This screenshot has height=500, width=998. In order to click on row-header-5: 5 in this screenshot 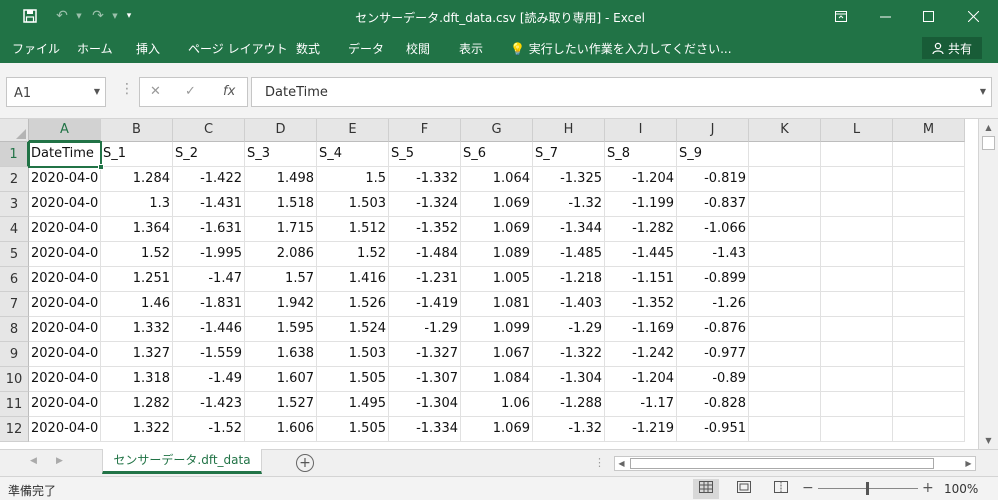, I will do `click(14, 254)`.